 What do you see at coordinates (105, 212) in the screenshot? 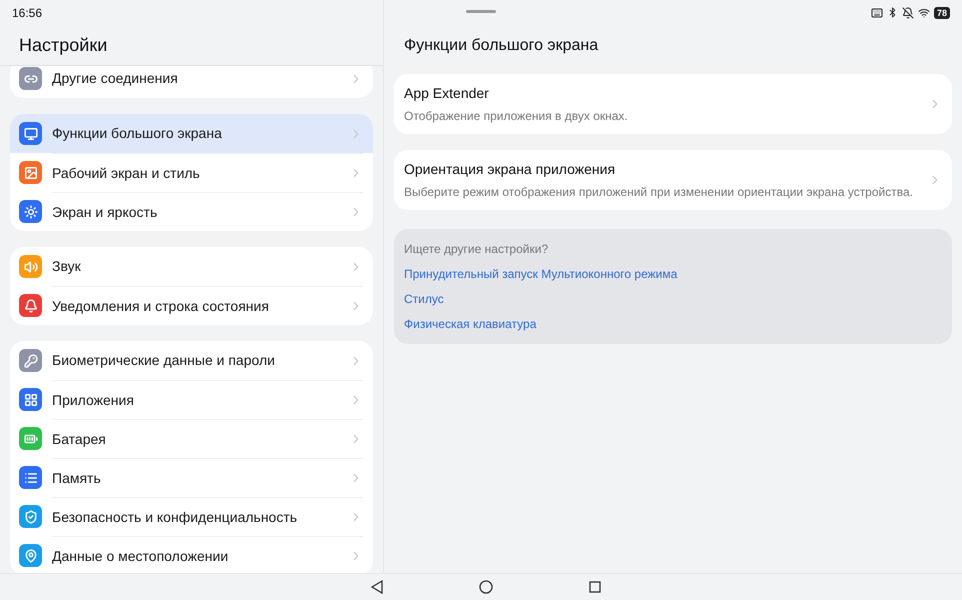
I see `item-label: Экран и яркость` at bounding box center [105, 212].